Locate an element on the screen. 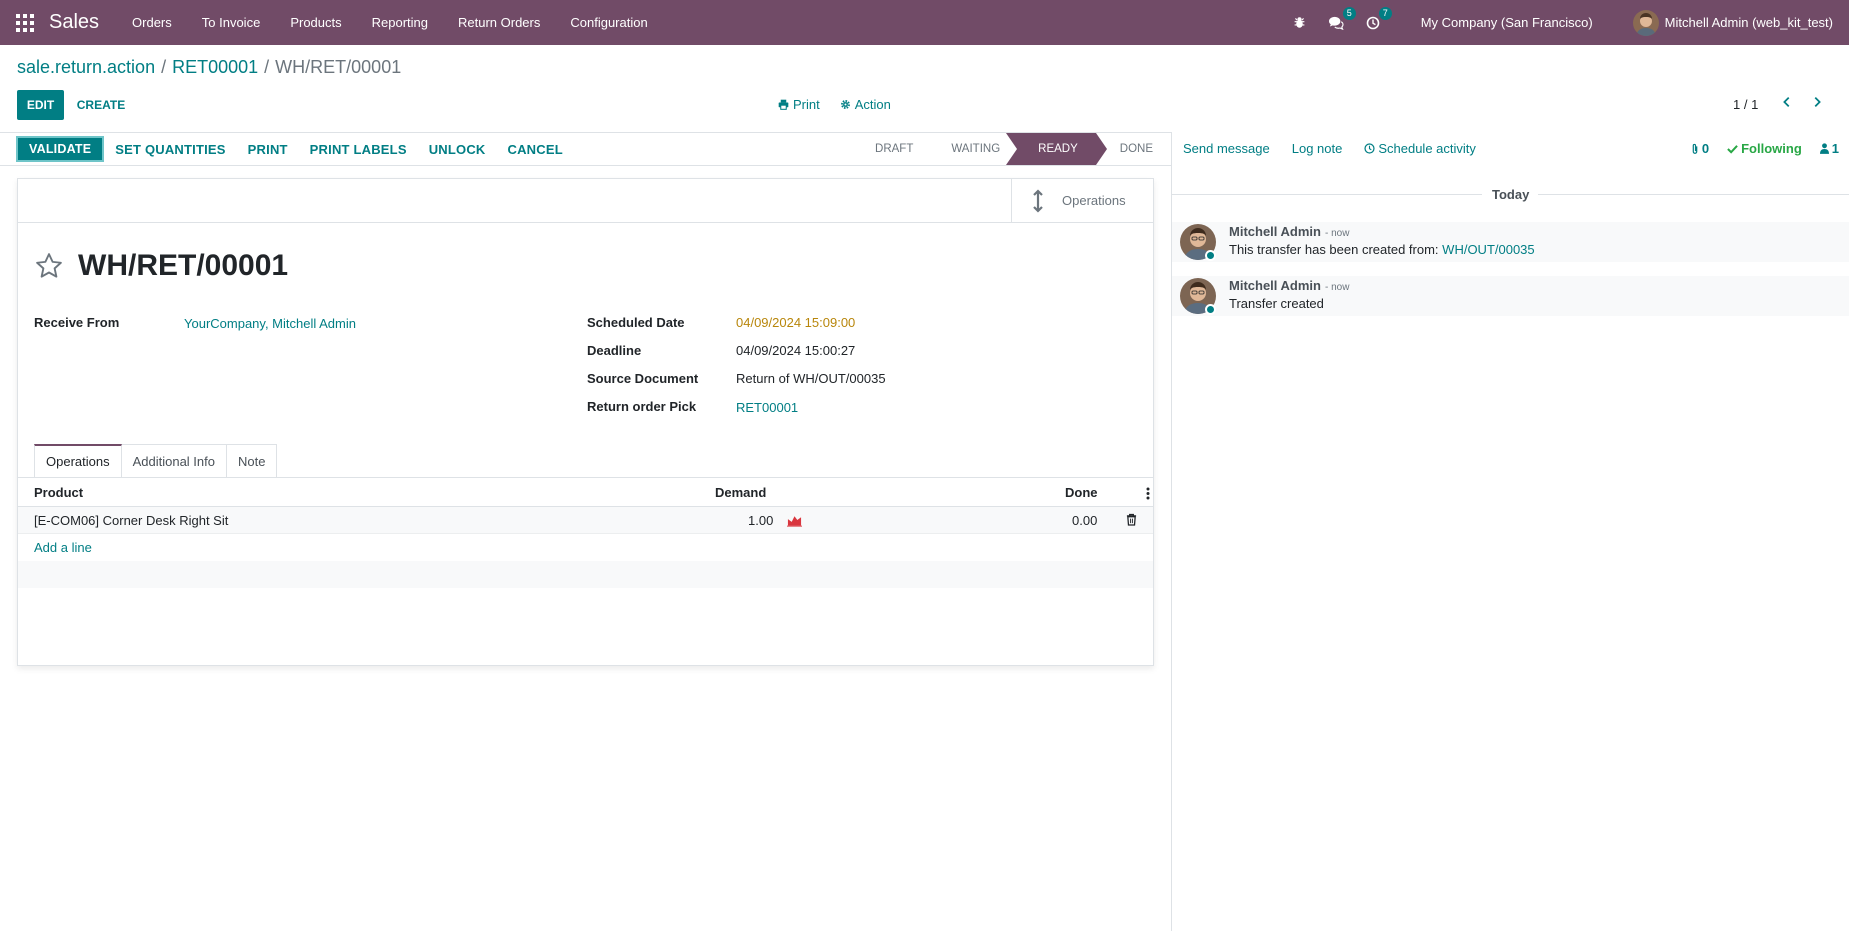  attachments-count: 0 is located at coordinates (1705, 148).